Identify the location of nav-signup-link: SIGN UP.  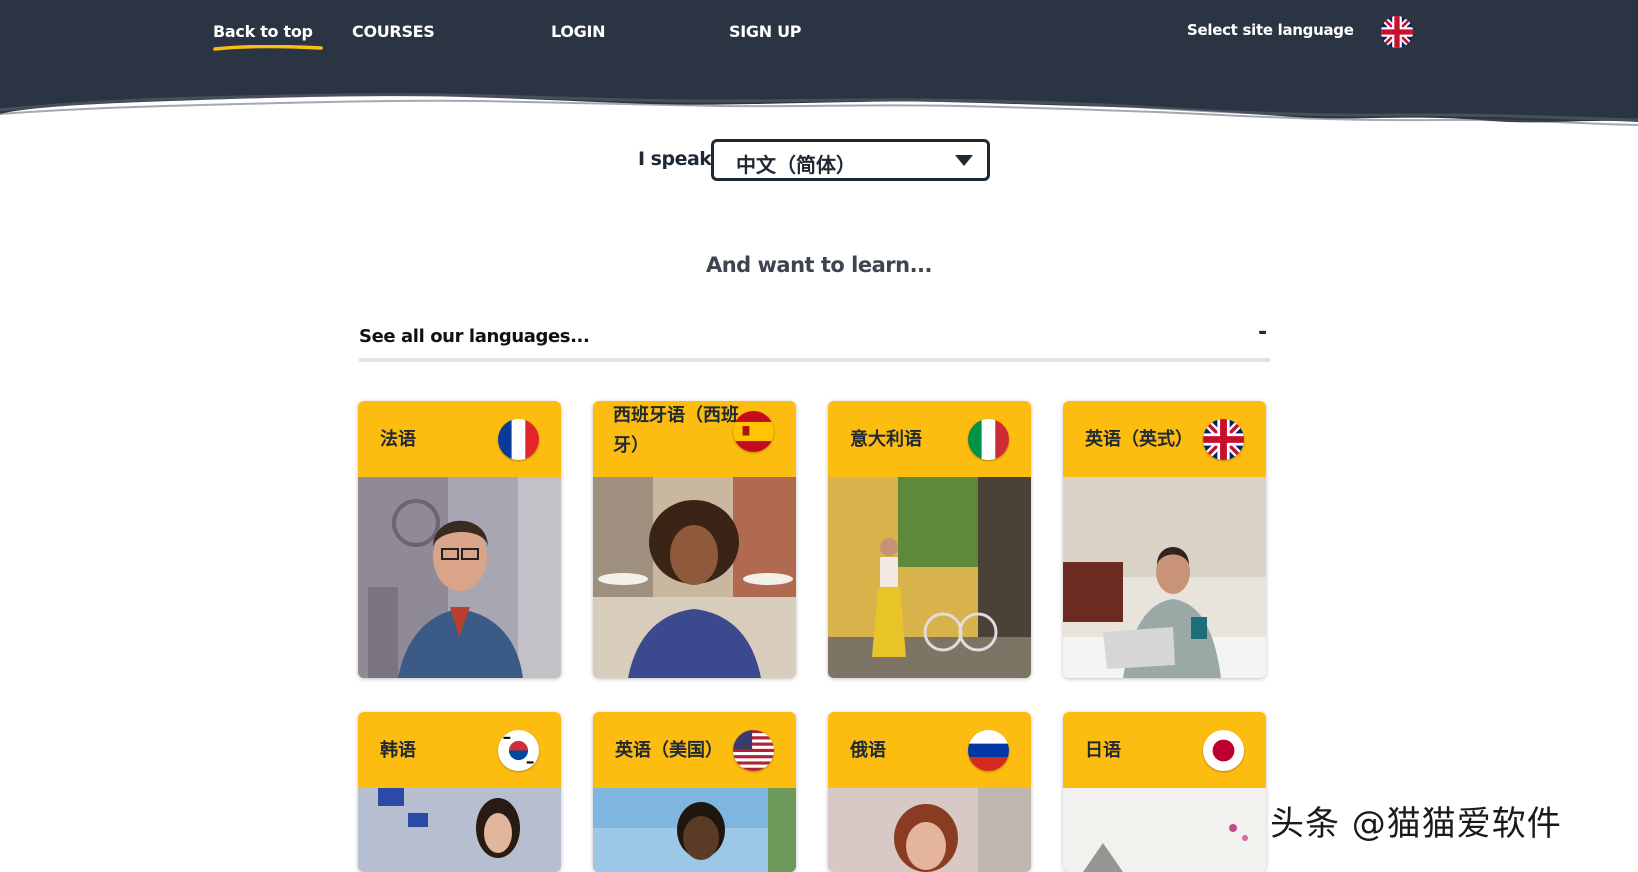
(765, 31).